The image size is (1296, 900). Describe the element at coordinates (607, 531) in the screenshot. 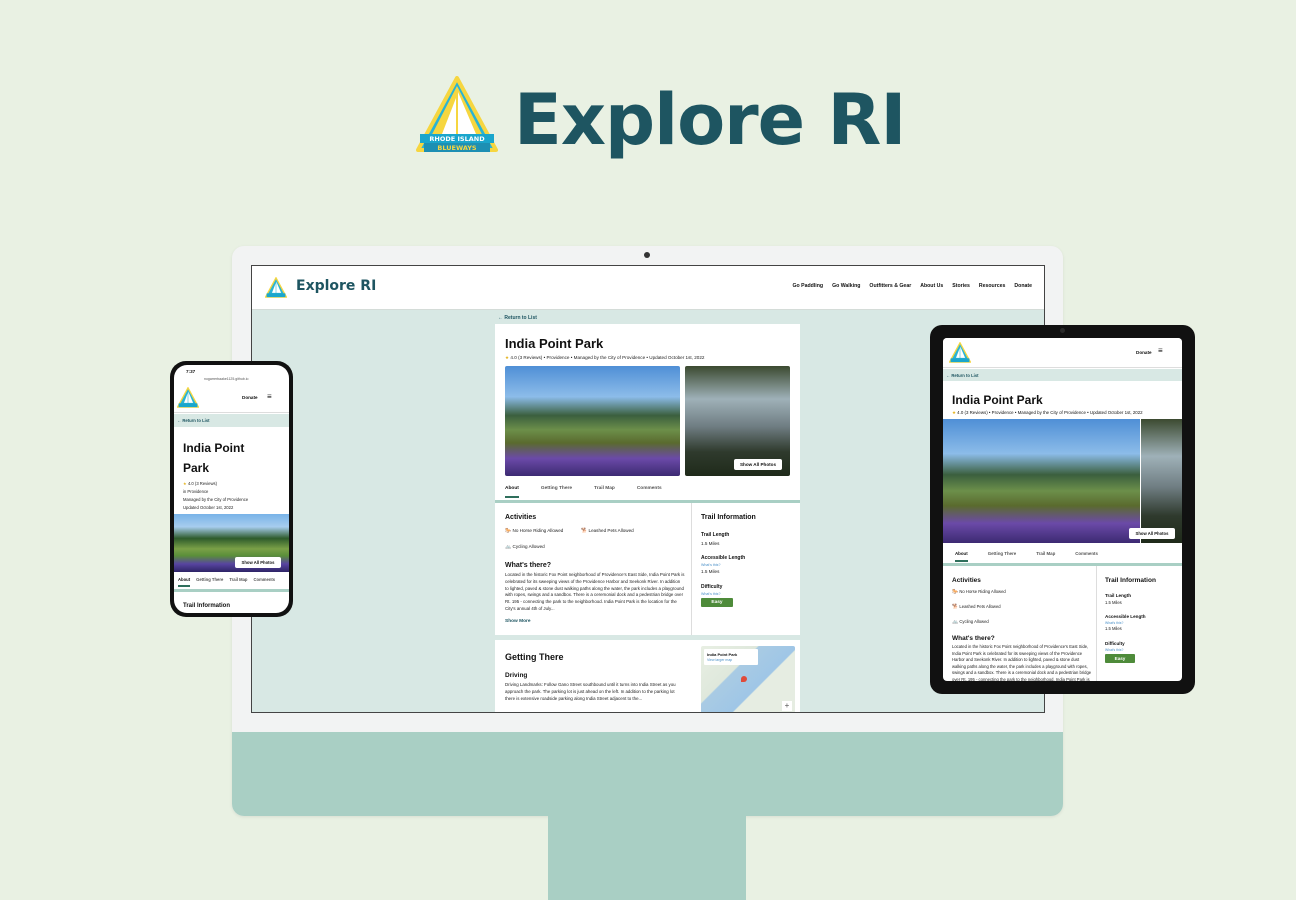

I see `activity-leashed-pets: 🐕 Leashed Pets Allowed` at that location.